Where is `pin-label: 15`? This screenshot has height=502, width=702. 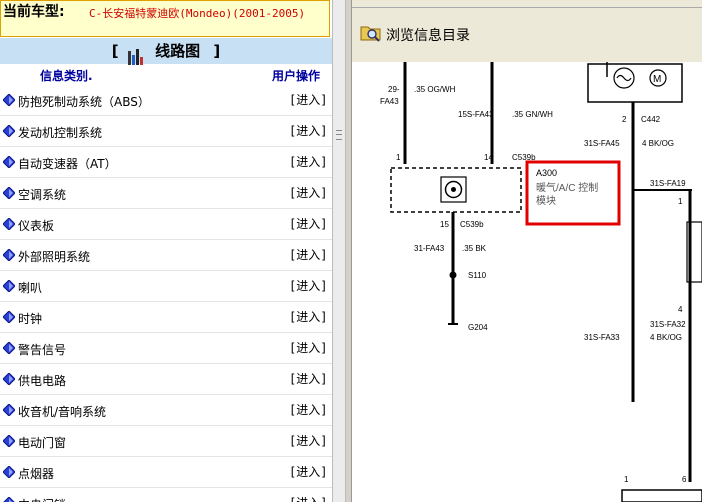
pin-label: 15 is located at coordinates (444, 224).